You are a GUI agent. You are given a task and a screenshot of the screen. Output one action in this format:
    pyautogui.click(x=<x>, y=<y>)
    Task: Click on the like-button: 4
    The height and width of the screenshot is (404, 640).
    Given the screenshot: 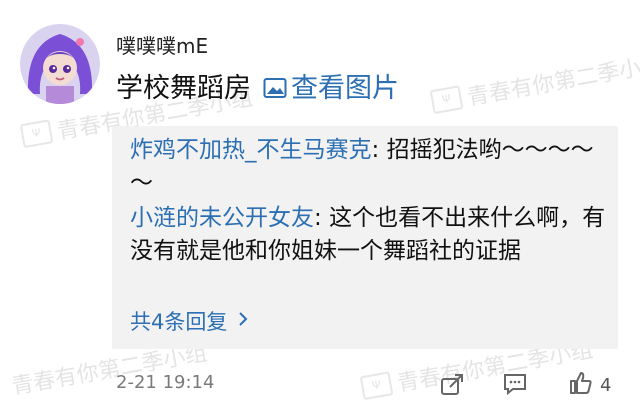 What is the action you would take?
    pyautogui.click(x=589, y=385)
    